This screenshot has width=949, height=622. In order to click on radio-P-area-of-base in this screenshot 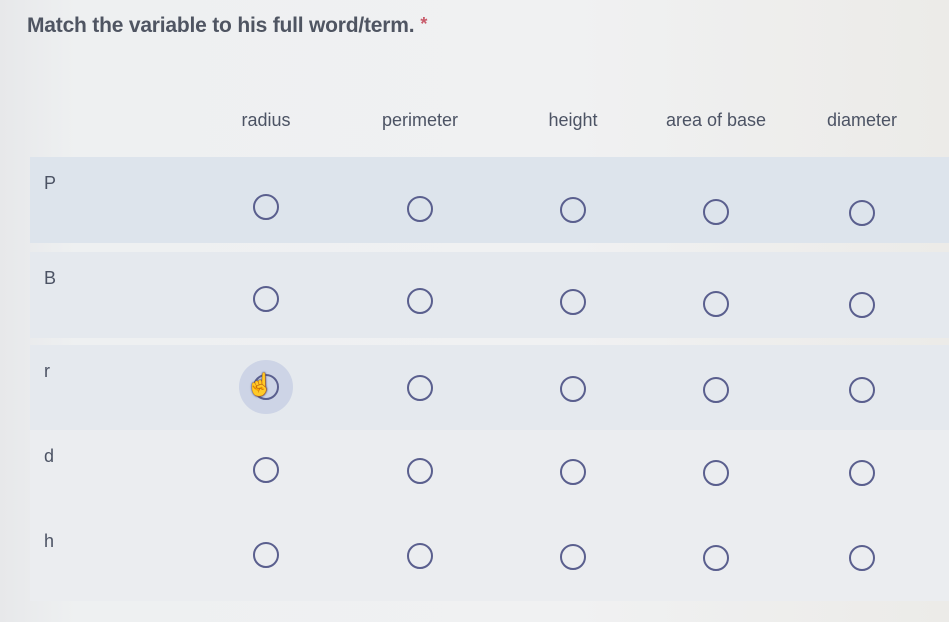, I will do `click(716, 211)`.